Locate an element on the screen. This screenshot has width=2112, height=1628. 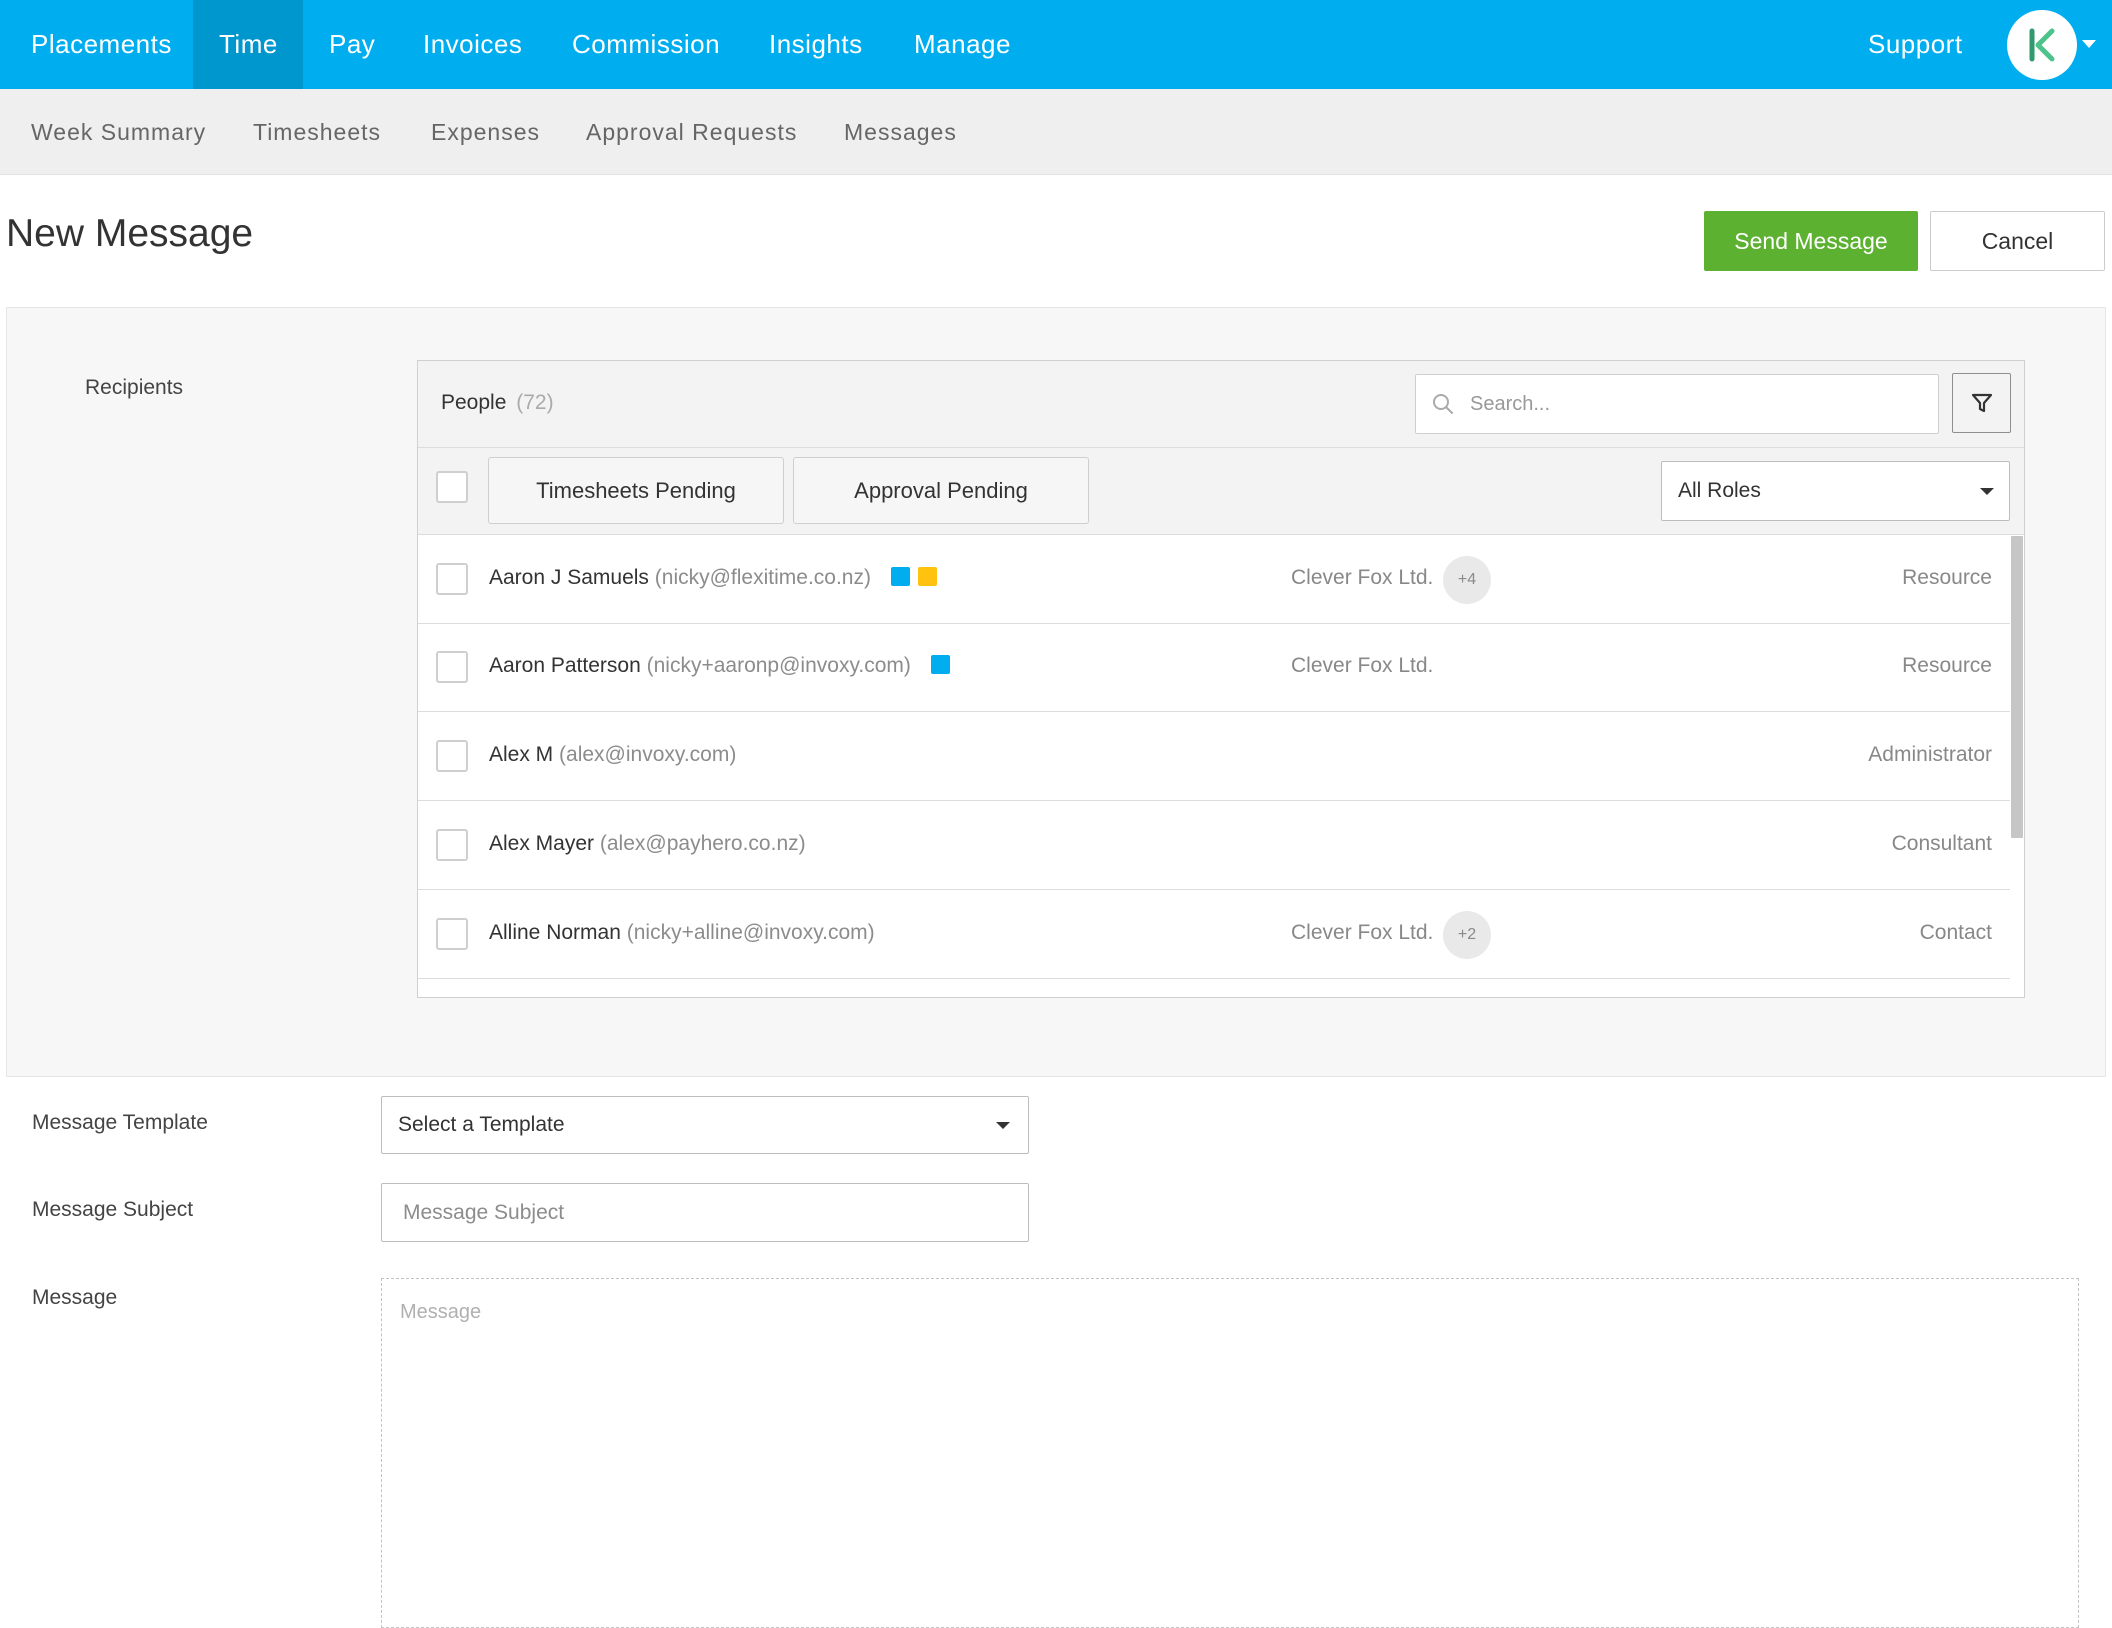
person-name: Alex Mayer (alex@payhero.co.nz) is located at coordinates (647, 844).